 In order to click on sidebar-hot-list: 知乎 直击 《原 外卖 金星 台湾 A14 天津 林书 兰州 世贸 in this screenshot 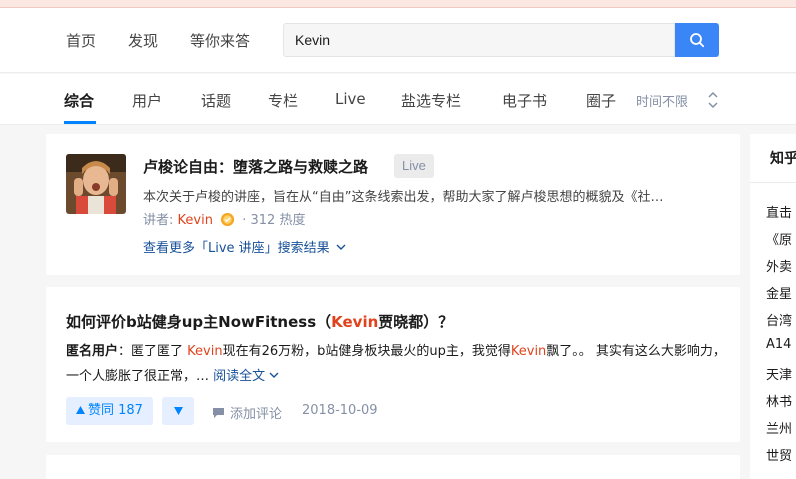, I will do `click(773, 306)`.